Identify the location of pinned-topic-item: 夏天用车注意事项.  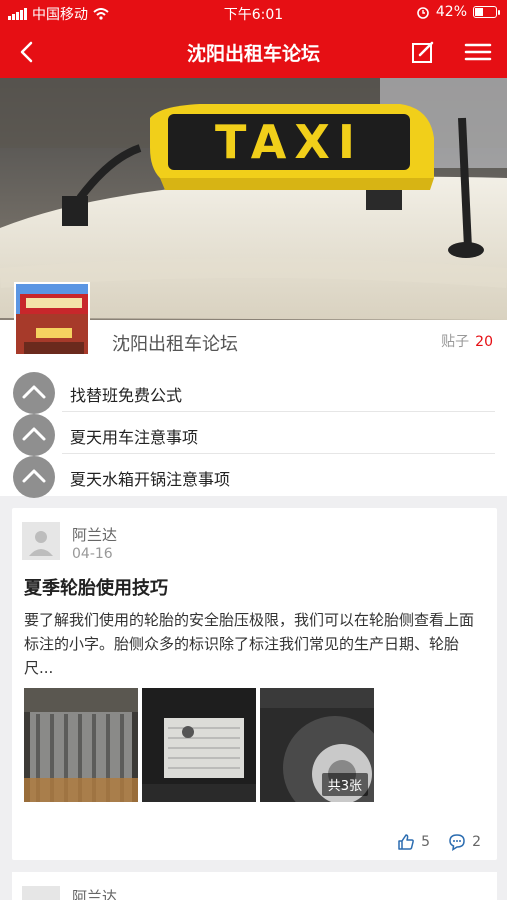
(253, 434).